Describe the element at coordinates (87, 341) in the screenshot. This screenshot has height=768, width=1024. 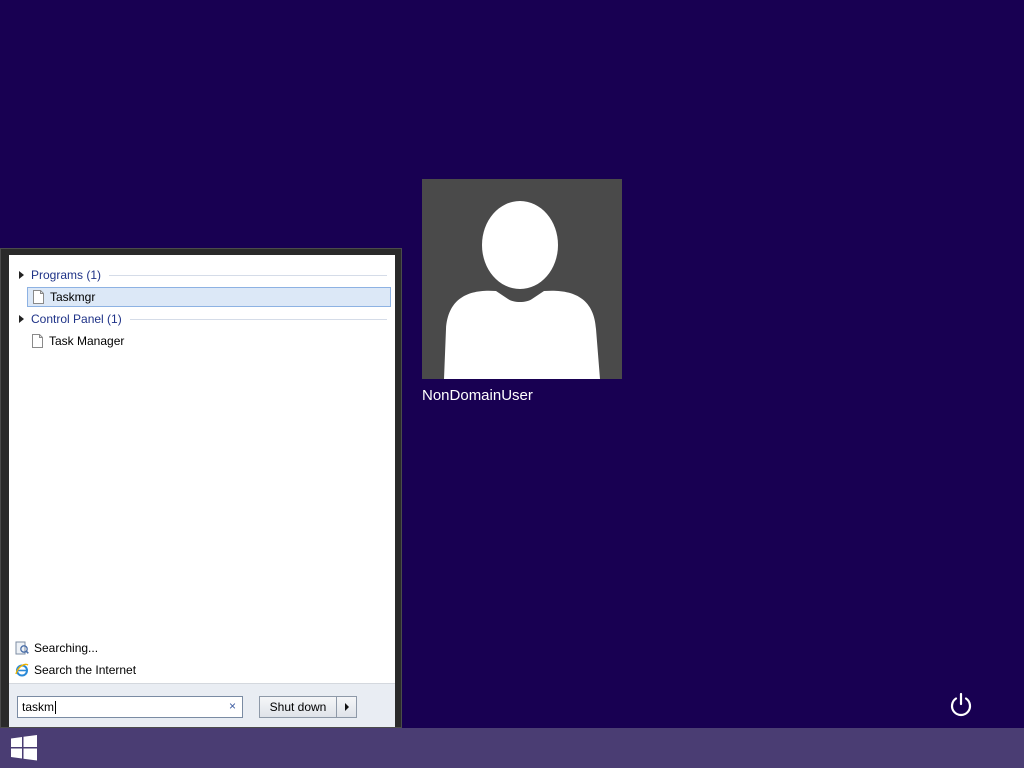
I see `result-item-label: Task Manager` at that location.